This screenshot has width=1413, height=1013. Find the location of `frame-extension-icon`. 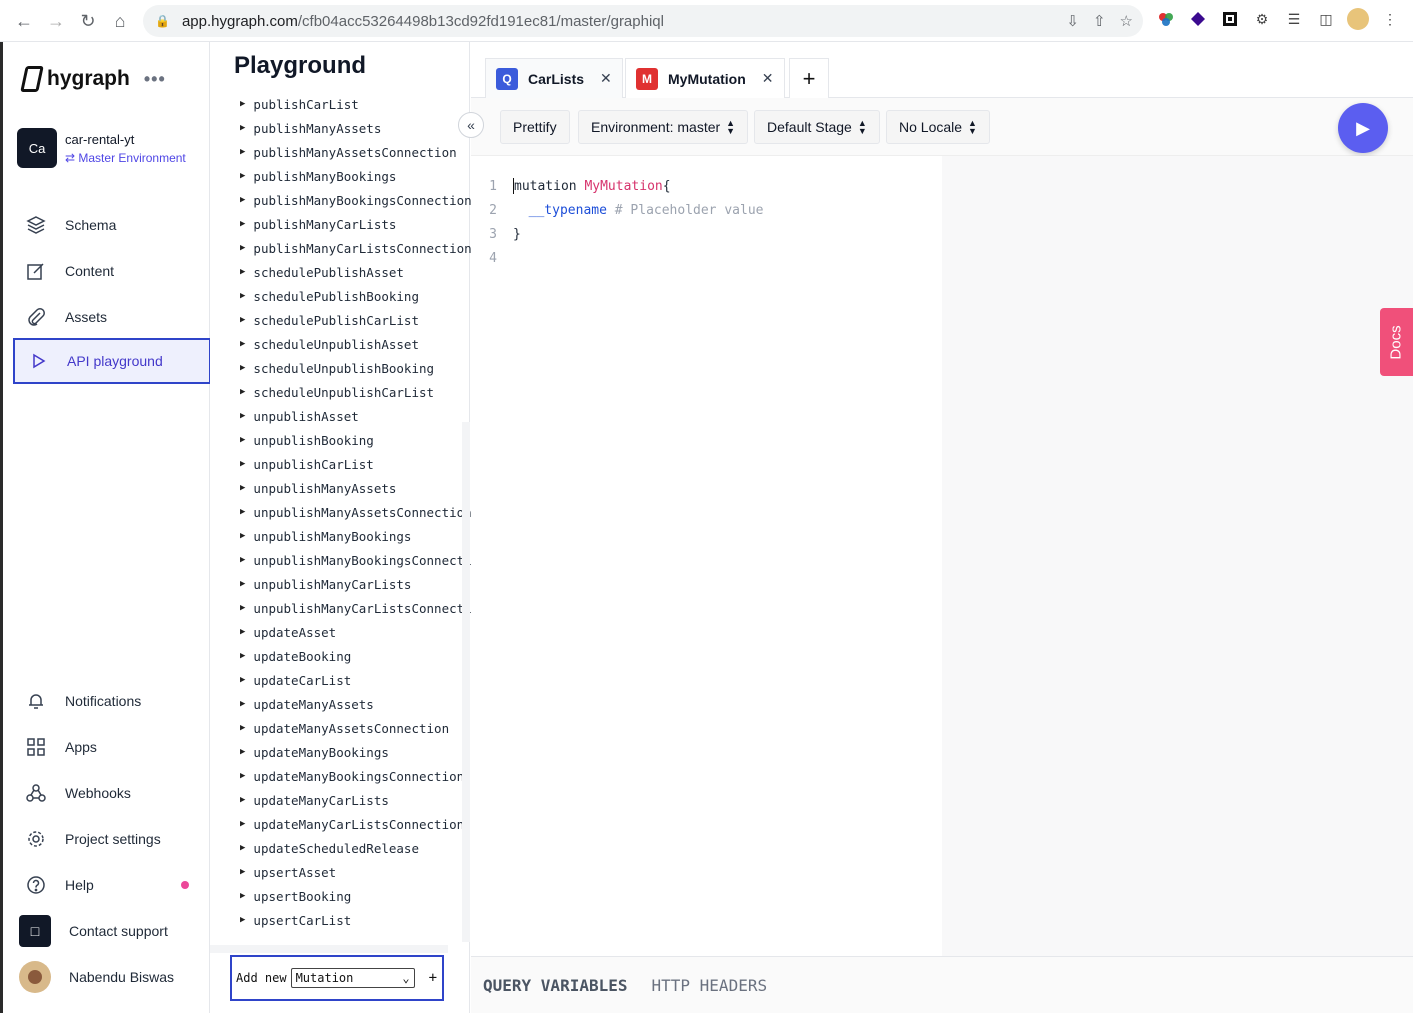

frame-extension-icon is located at coordinates (1230, 19).